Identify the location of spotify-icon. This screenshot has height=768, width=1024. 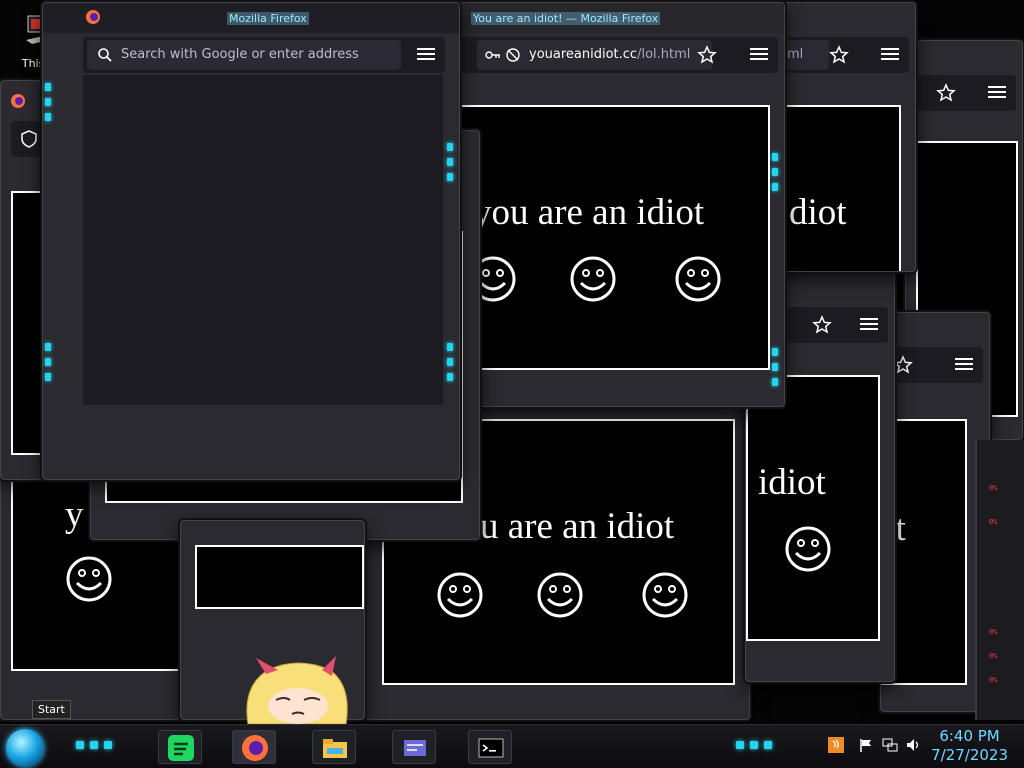
(181, 748).